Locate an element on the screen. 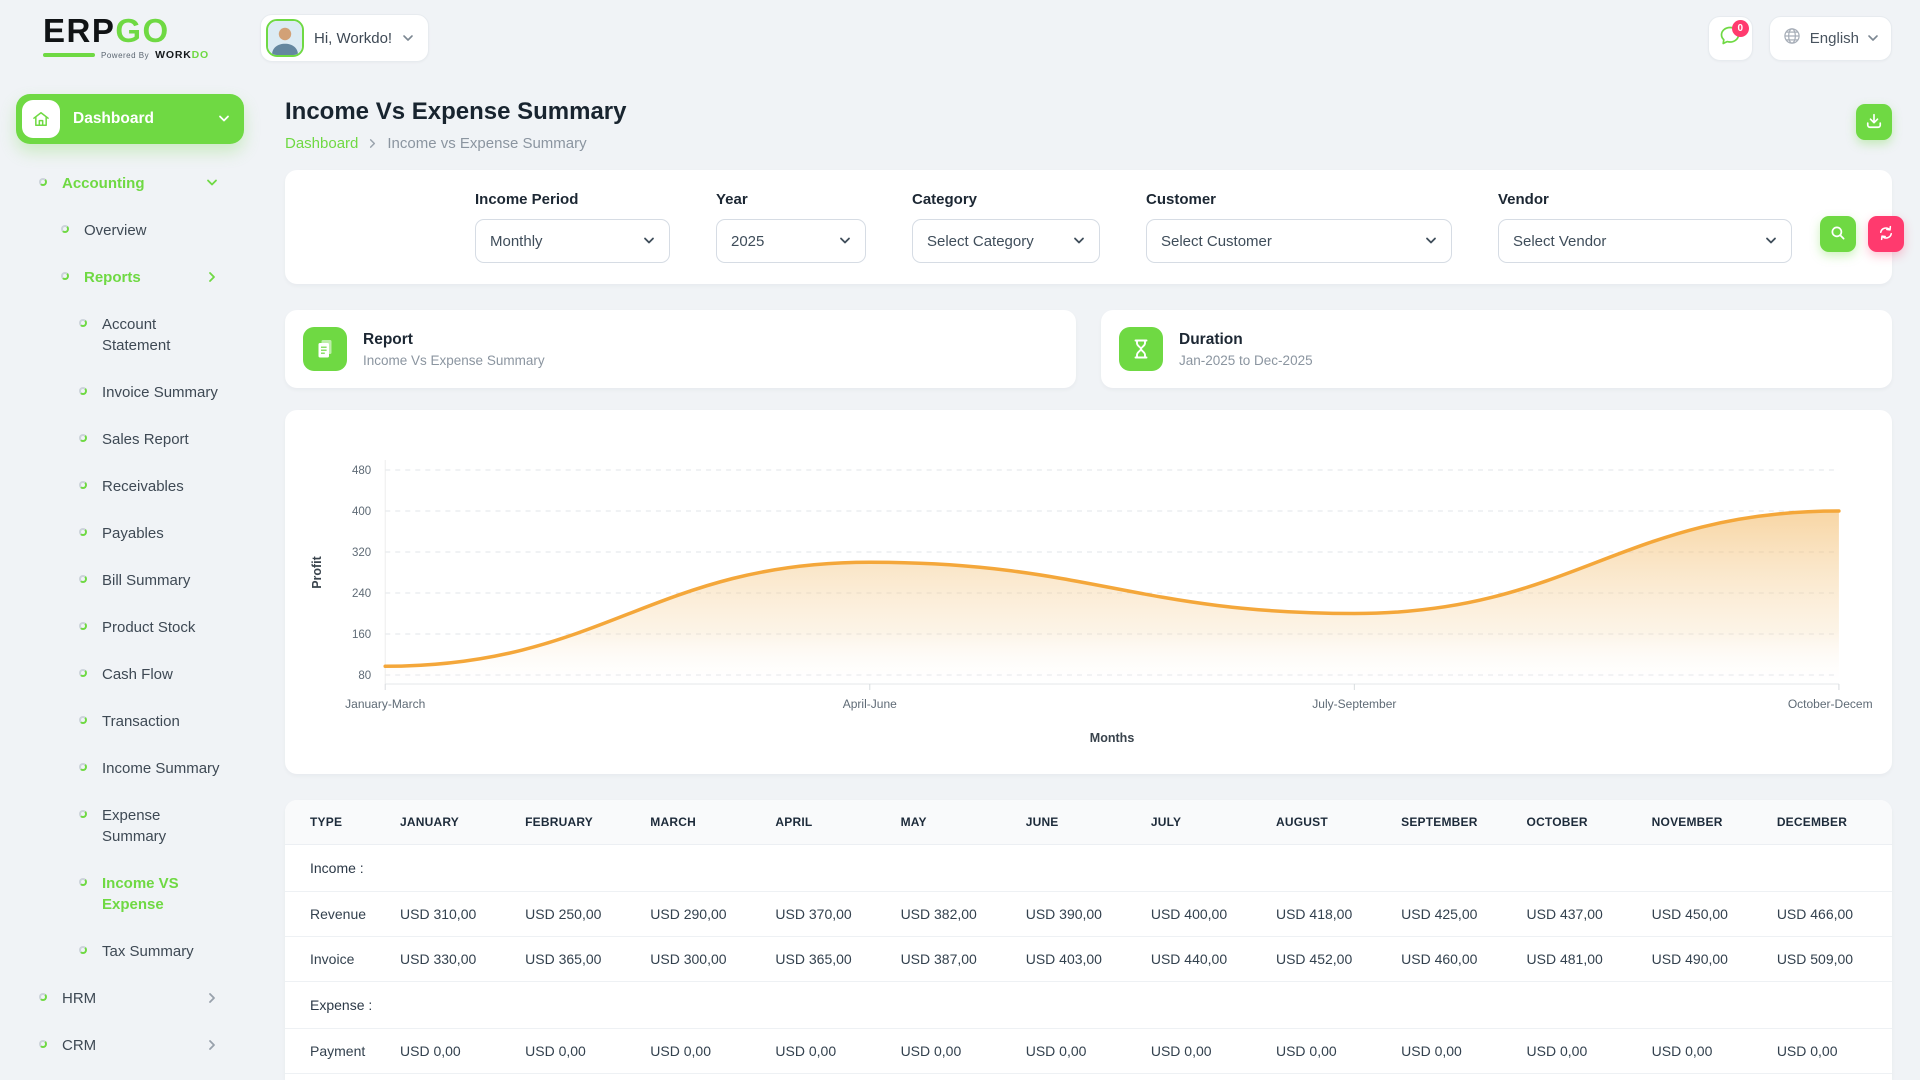 Image resolution: width=1920 pixels, height=1080 pixels. chevron-right-icon is located at coordinates (212, 1045).